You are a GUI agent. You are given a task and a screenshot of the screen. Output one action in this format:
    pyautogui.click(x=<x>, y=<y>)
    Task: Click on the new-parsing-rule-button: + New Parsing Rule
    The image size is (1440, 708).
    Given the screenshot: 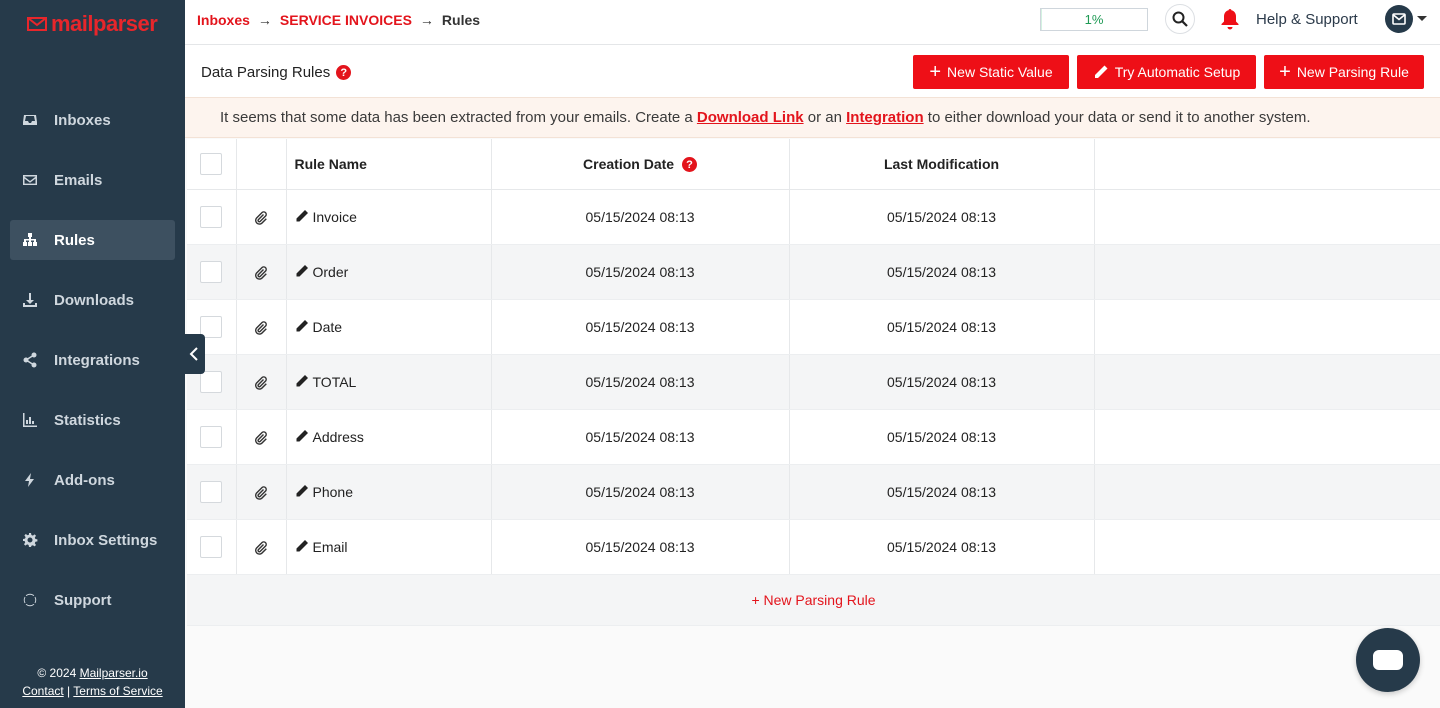 What is the action you would take?
    pyautogui.click(x=1344, y=72)
    